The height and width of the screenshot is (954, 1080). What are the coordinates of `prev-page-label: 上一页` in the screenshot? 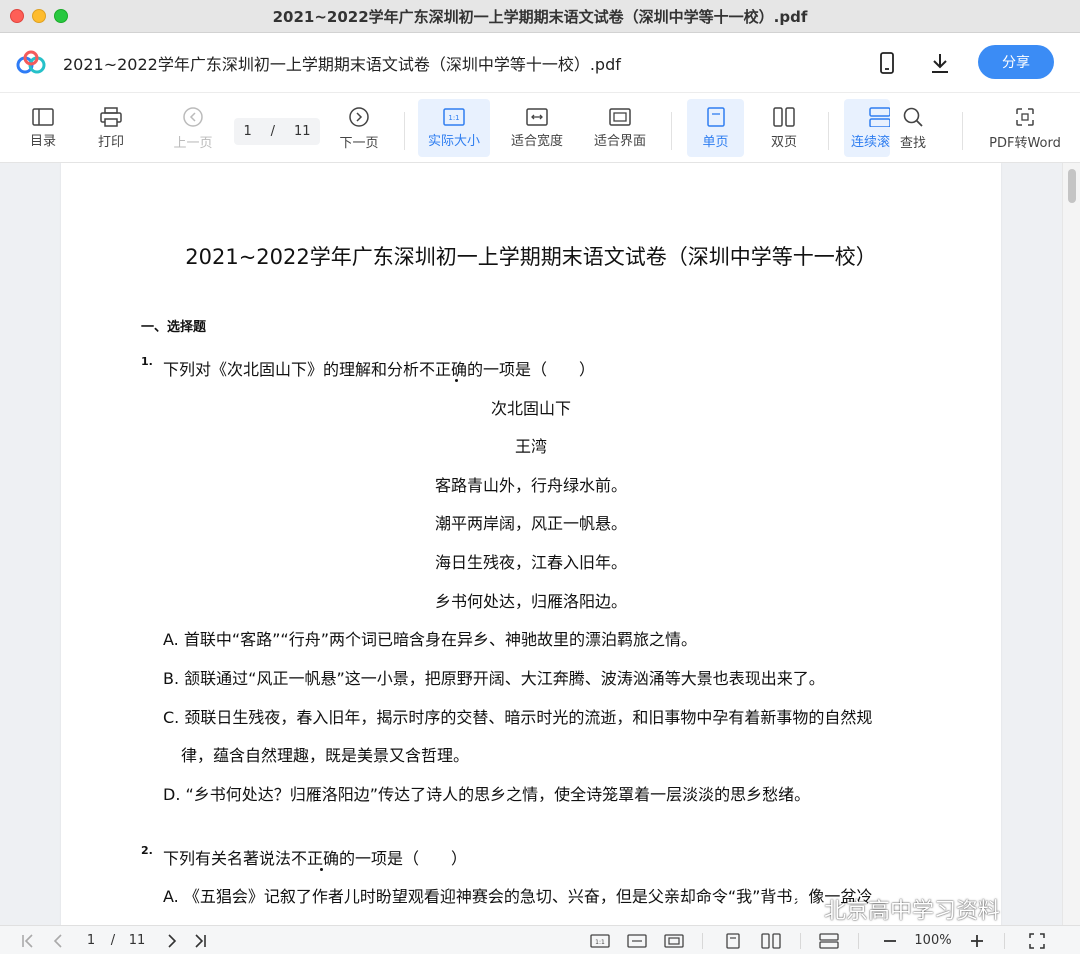 It's located at (193, 143).